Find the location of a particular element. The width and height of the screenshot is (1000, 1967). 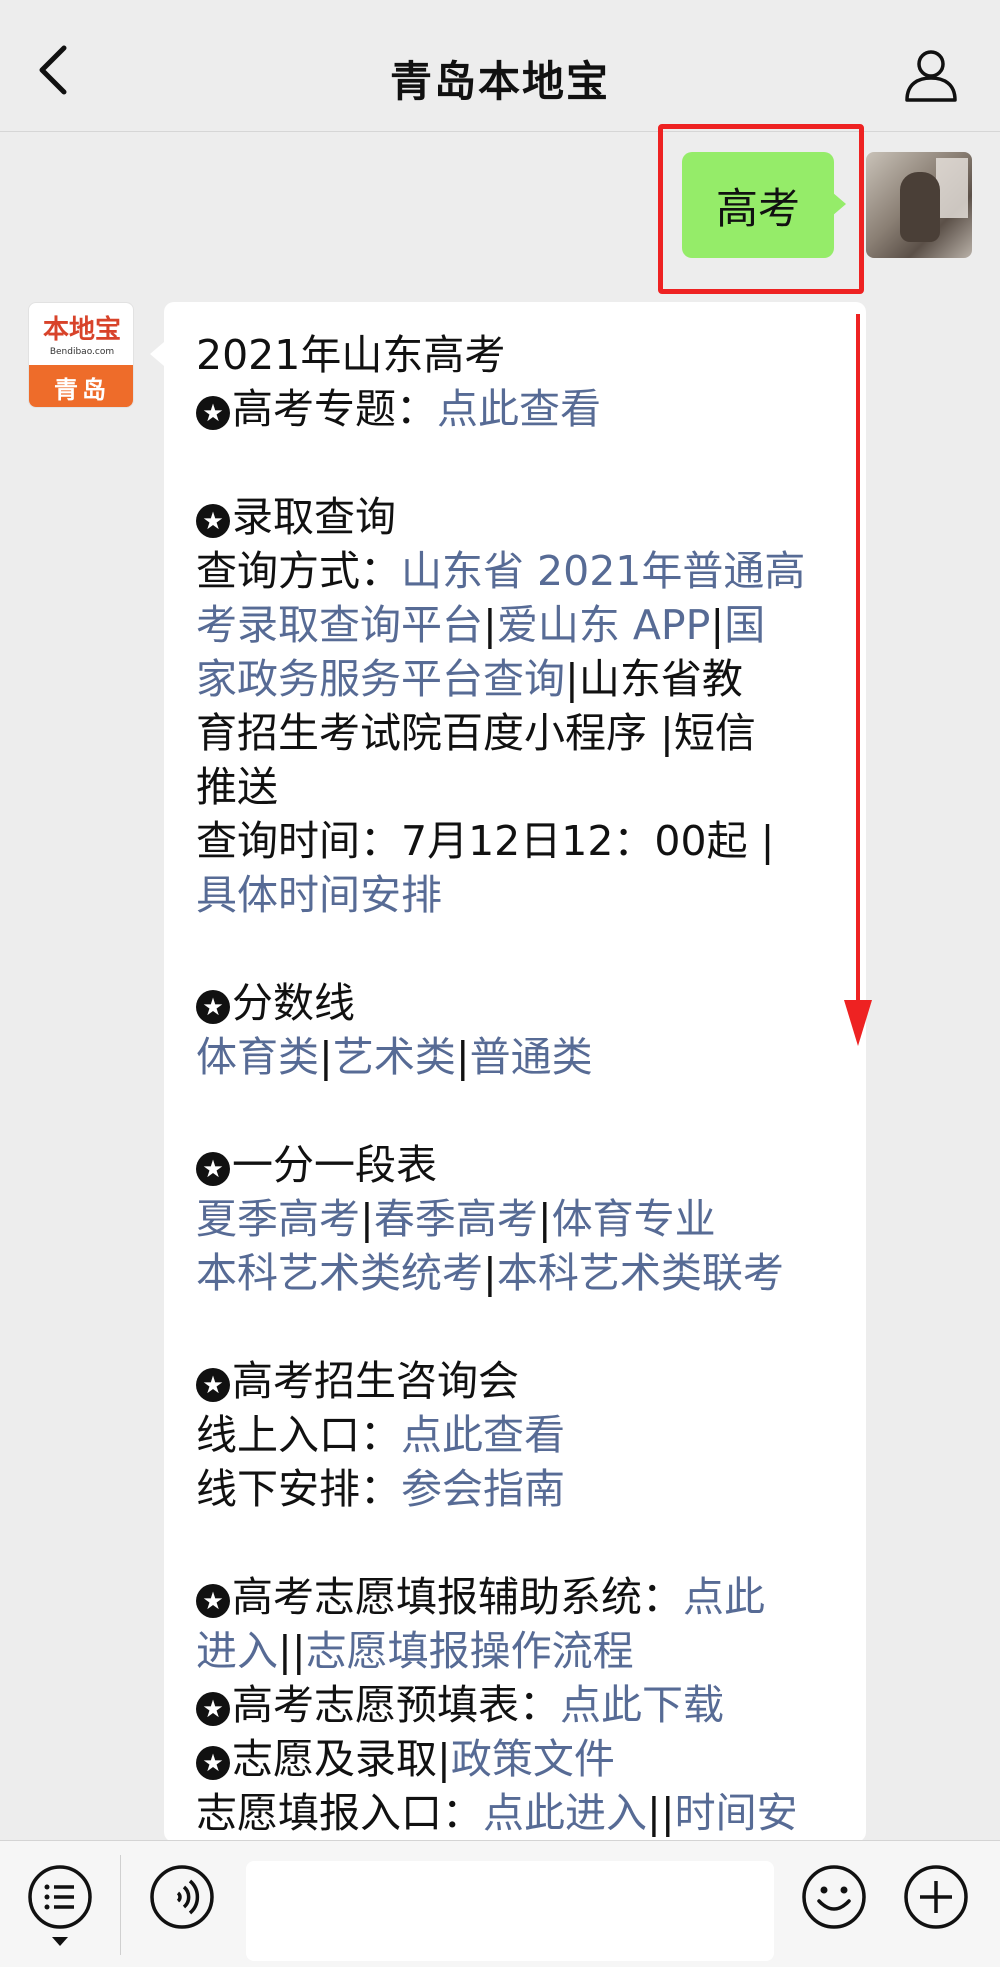

emoji-icon is located at coordinates (834, 1897).